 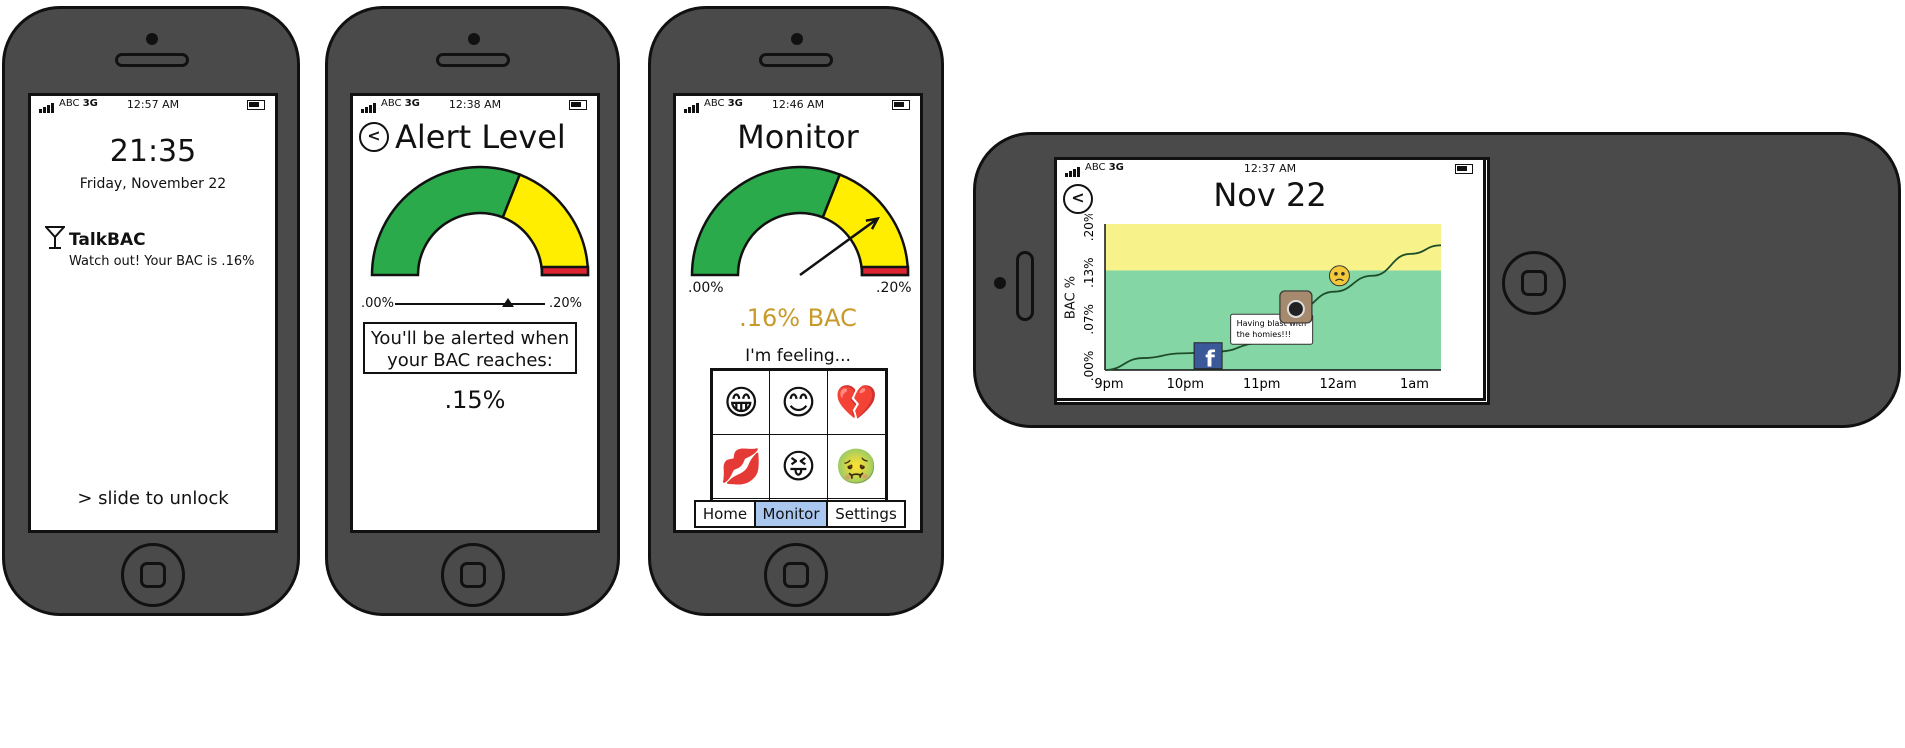 What do you see at coordinates (1273, 247) in the screenshot?
I see `chart-band-yellow` at bounding box center [1273, 247].